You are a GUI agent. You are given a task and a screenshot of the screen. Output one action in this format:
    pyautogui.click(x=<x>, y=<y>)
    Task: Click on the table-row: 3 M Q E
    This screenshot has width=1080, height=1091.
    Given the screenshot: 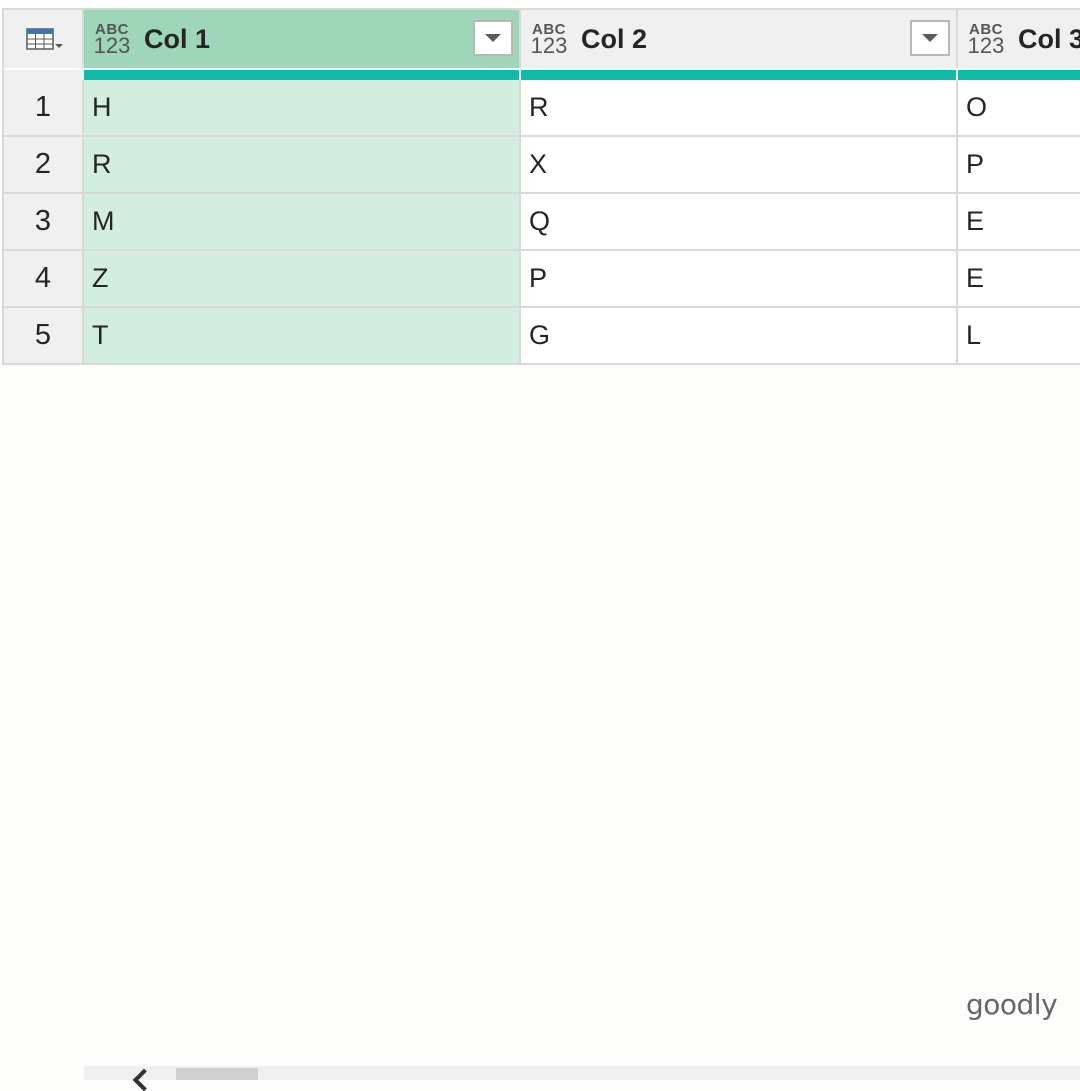 What is the action you would take?
    pyautogui.click(x=542, y=222)
    